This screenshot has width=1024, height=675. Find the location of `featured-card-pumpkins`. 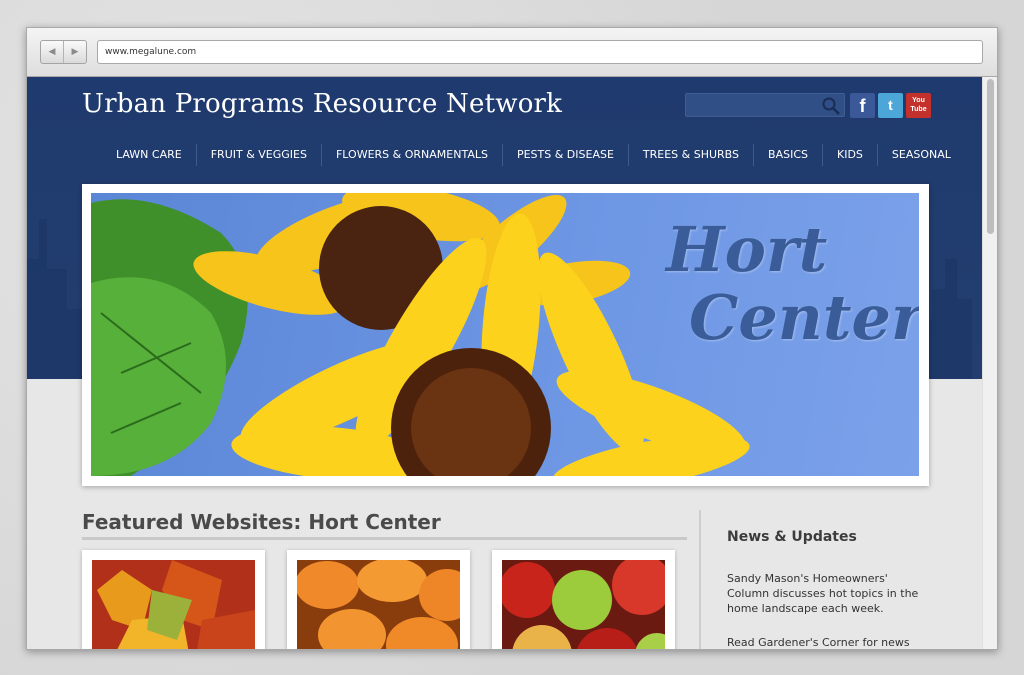

featured-card-pumpkins is located at coordinates (378, 599).